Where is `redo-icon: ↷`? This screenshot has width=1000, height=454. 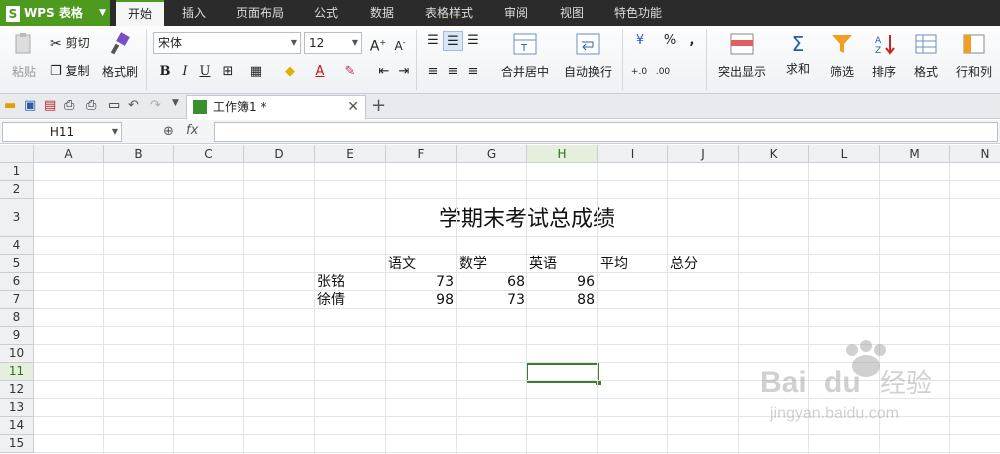 redo-icon: ↷ is located at coordinates (158, 106).